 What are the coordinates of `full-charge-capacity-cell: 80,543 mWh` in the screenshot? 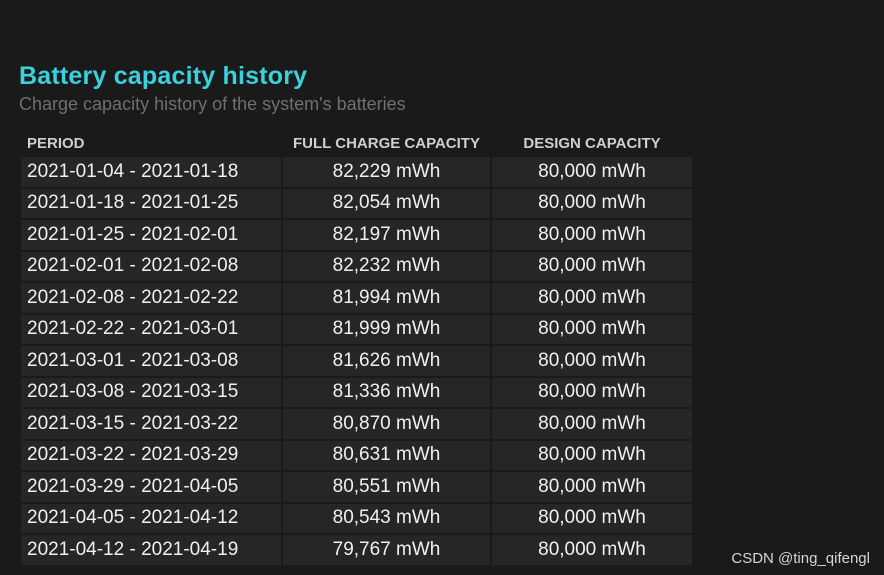 It's located at (386, 518).